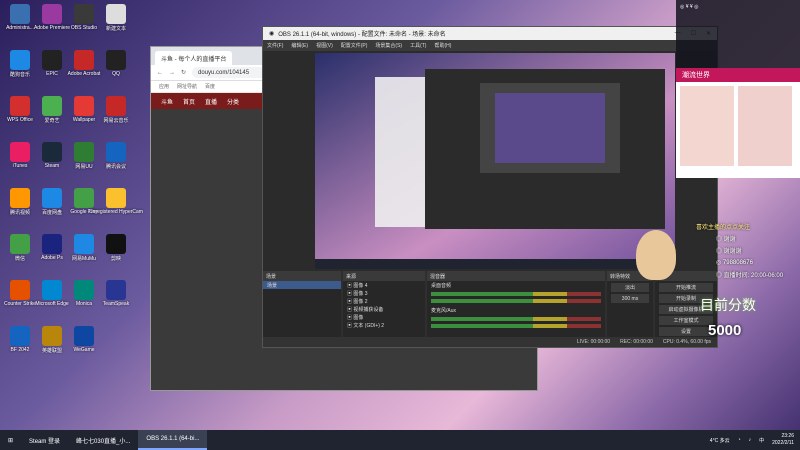 The image size is (800, 450). I want to click on desktop-icon: 新建文本, so click(116, 18).